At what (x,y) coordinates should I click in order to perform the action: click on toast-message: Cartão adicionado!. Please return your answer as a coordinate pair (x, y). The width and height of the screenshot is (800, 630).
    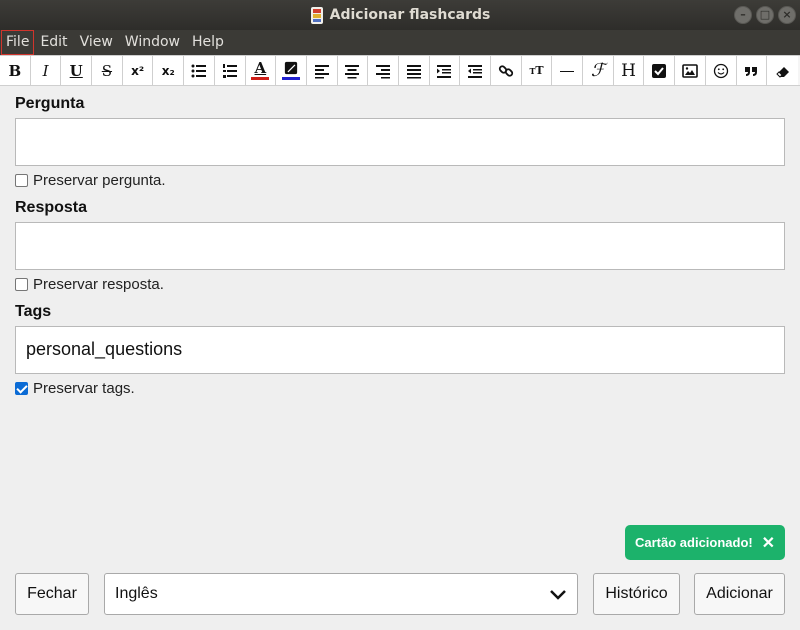
    Looking at the image, I should click on (694, 542).